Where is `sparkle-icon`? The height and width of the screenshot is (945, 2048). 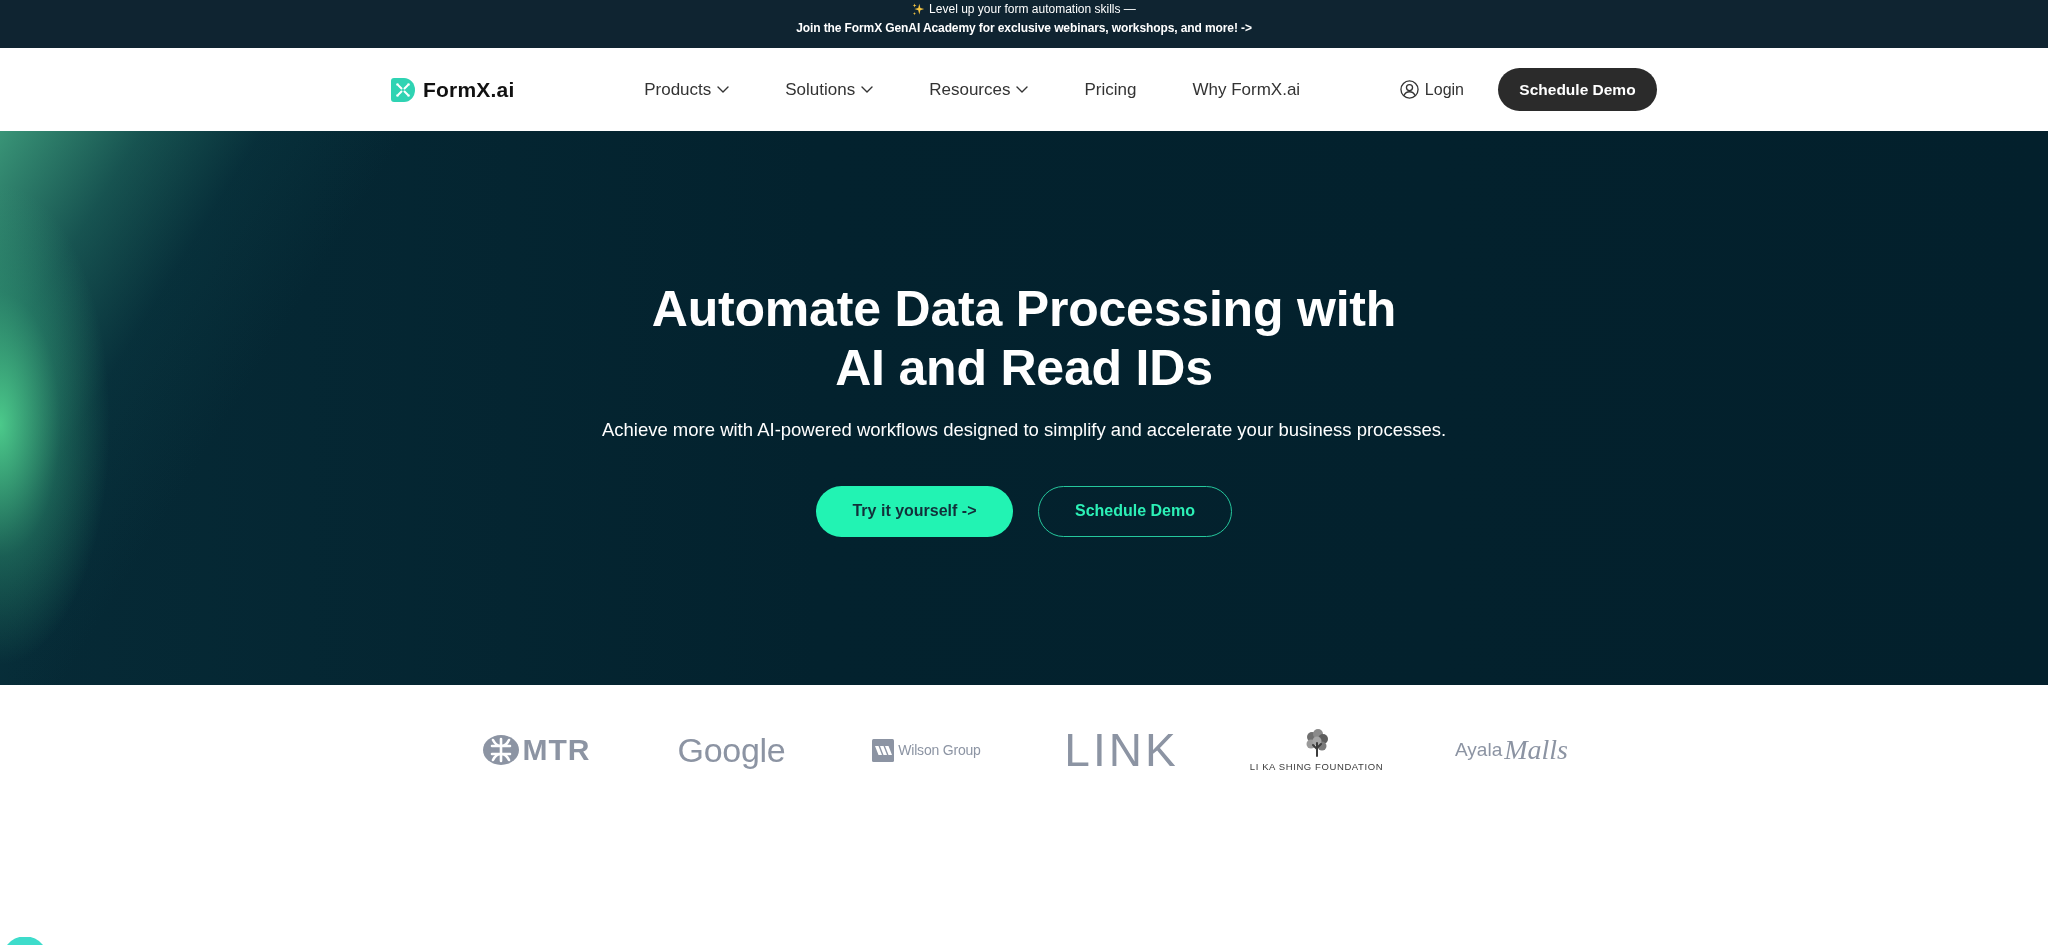 sparkle-icon is located at coordinates (919, 9).